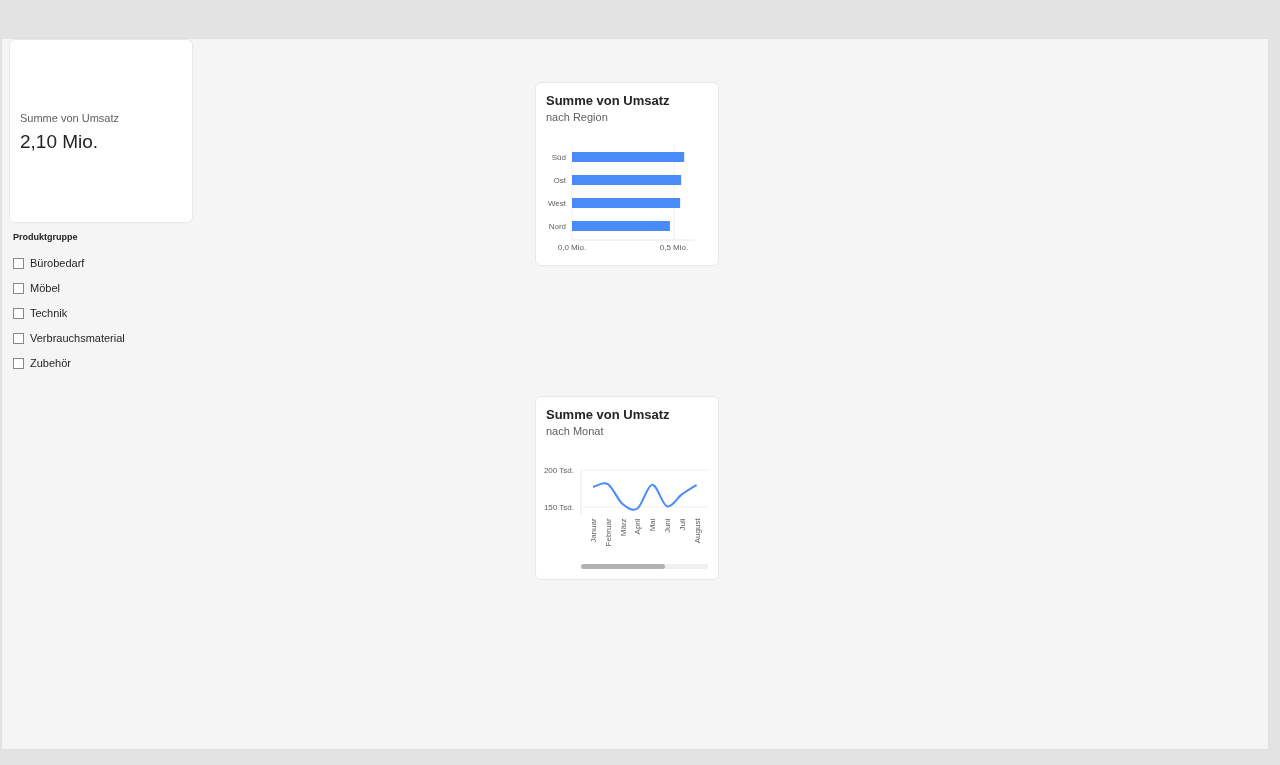  Describe the element at coordinates (623, 566) in the screenshot. I see `scrollbar-thumb` at that location.